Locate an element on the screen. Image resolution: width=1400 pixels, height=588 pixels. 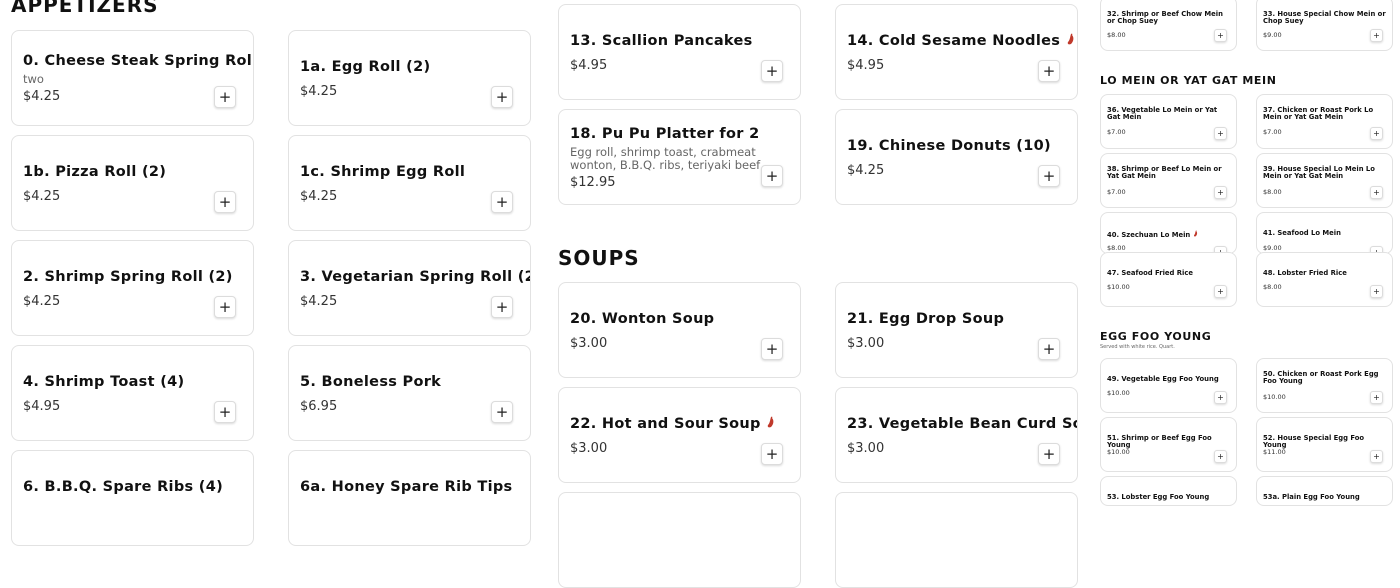
menu-item-card: 52. House Special Egg Foo Young $11.00 + is located at coordinates (1324, 444).